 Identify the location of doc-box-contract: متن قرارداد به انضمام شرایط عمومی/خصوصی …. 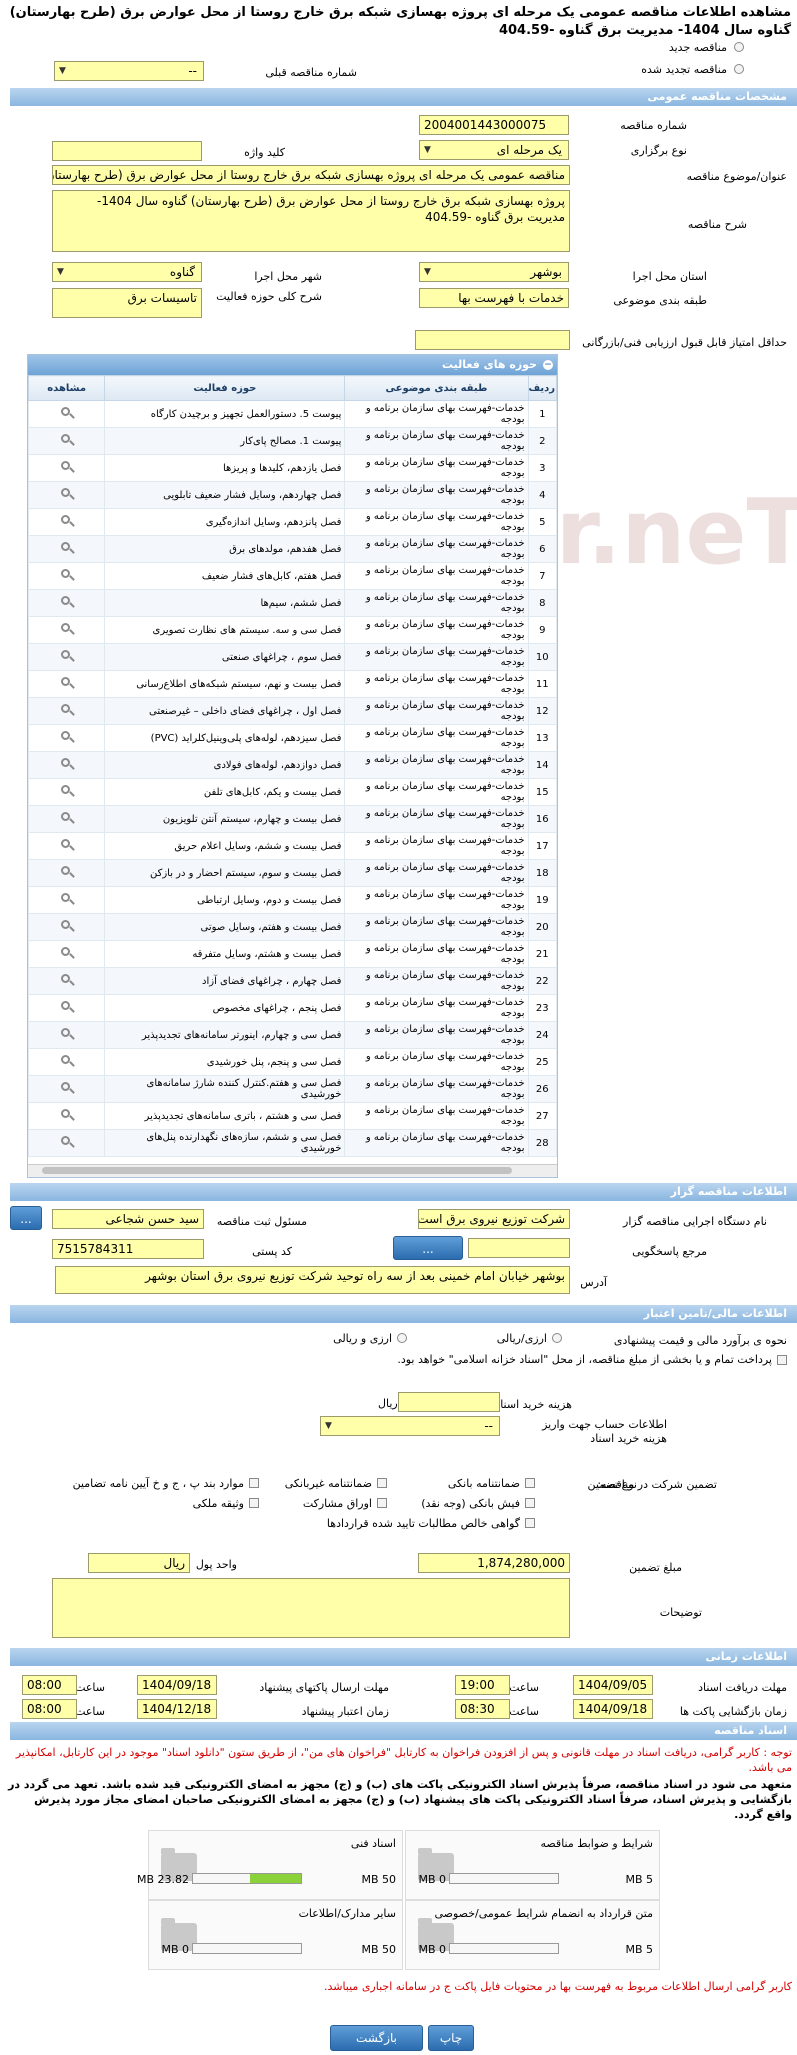
(532, 1935).